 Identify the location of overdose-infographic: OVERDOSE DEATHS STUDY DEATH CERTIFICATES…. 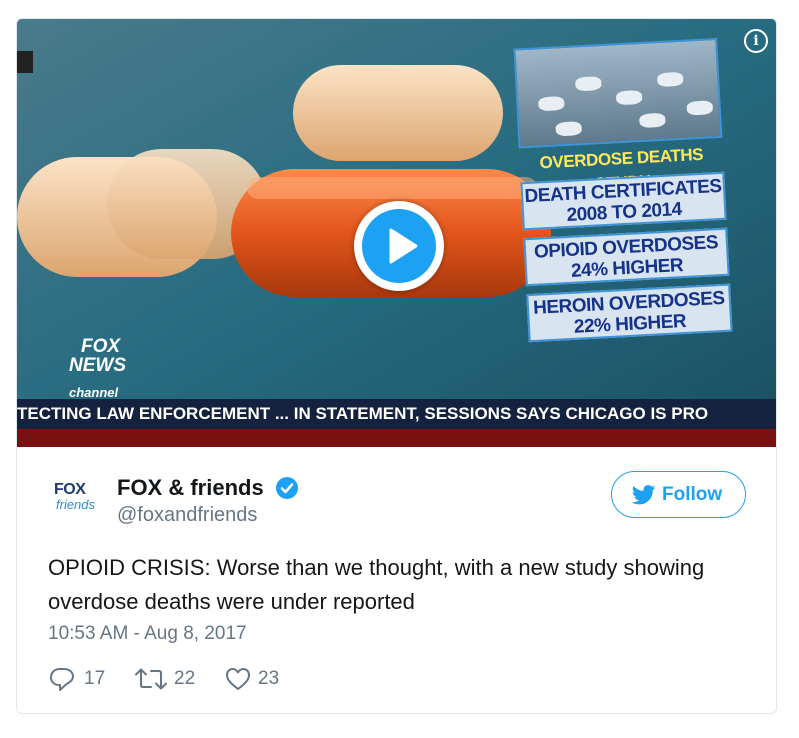
(623, 190).